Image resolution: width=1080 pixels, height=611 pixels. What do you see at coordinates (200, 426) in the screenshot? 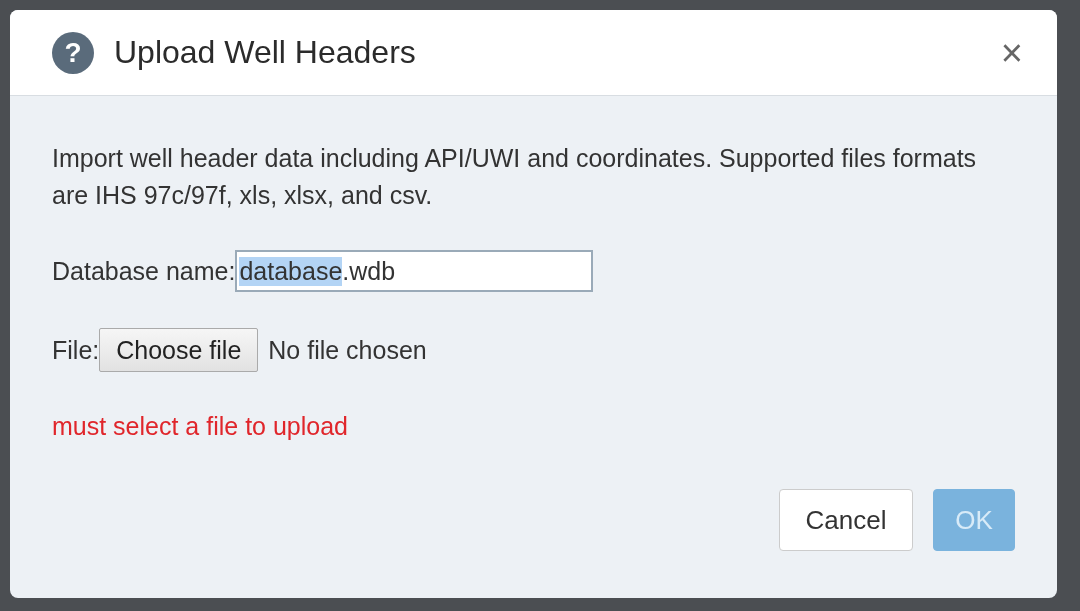
I see `error-message: must select a file to upload` at bounding box center [200, 426].